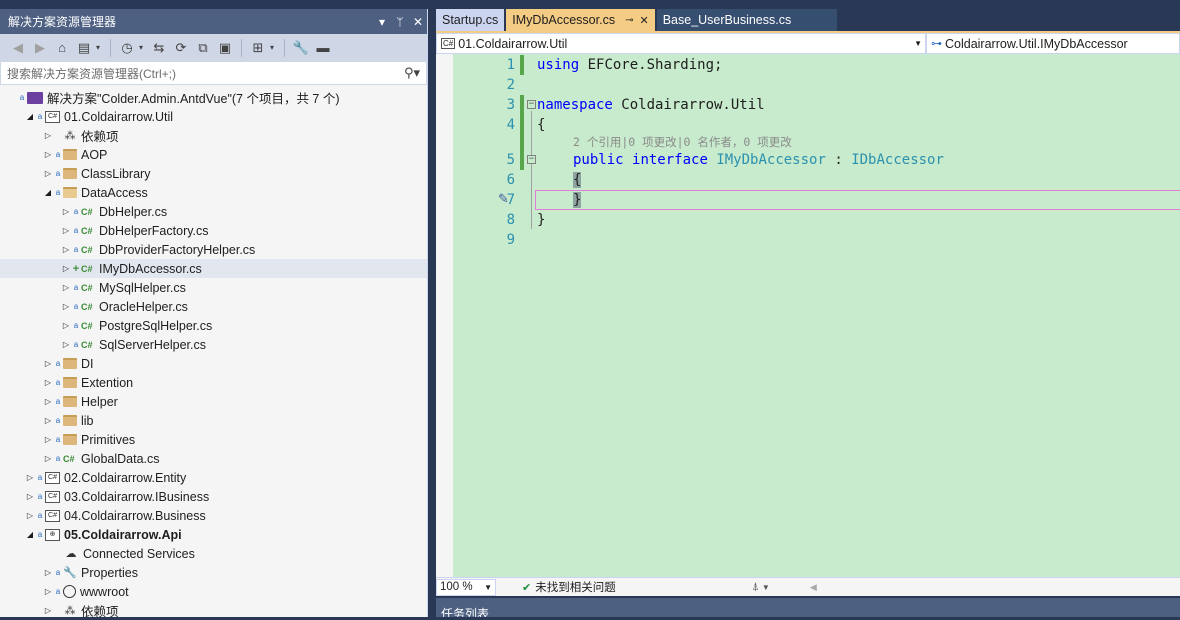 The width and height of the screenshot is (1180, 620). I want to click on tree-item: ▷ a C# SqlServerHelper.cs, so click(213, 344).